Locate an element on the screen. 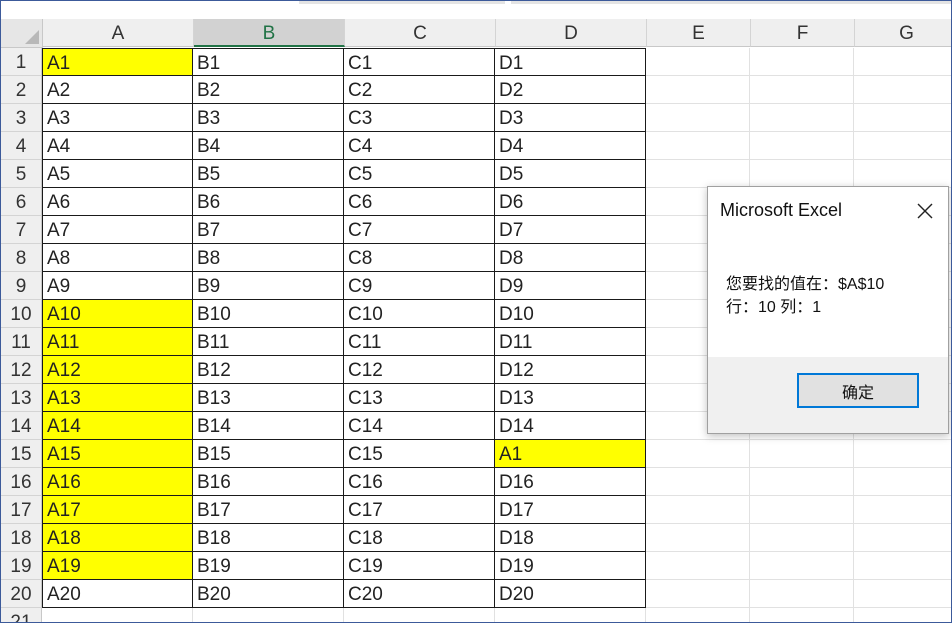 This screenshot has height=623, width=952. cell: A13 is located at coordinates (117, 398).